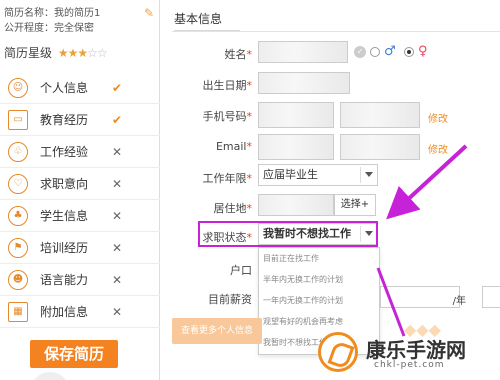 The image size is (500, 380). Describe the element at coordinates (64, 312) in the screenshot. I see `sidebar-item-label: 附加信息` at that location.